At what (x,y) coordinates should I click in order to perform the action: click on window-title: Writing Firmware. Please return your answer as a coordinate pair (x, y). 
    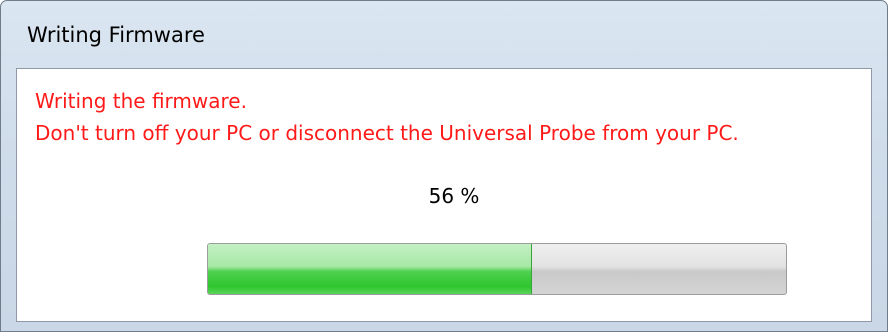
    Looking at the image, I should click on (116, 35).